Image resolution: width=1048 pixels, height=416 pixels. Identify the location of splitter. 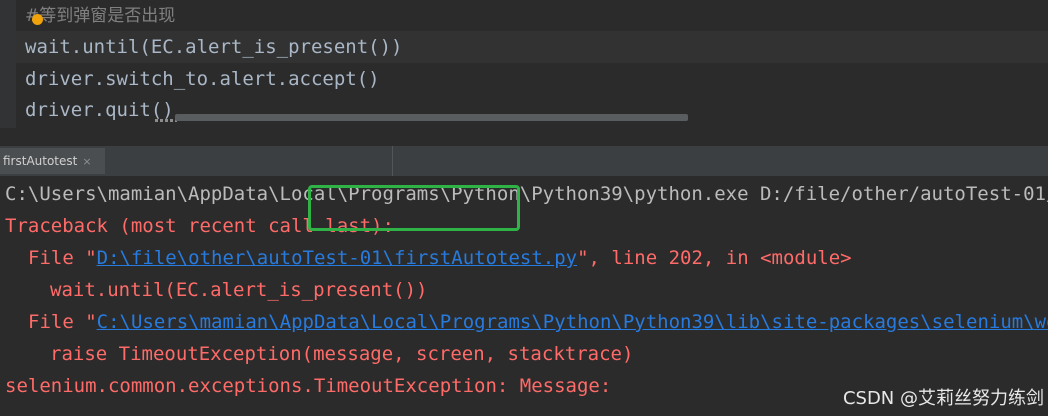
(524, 137).